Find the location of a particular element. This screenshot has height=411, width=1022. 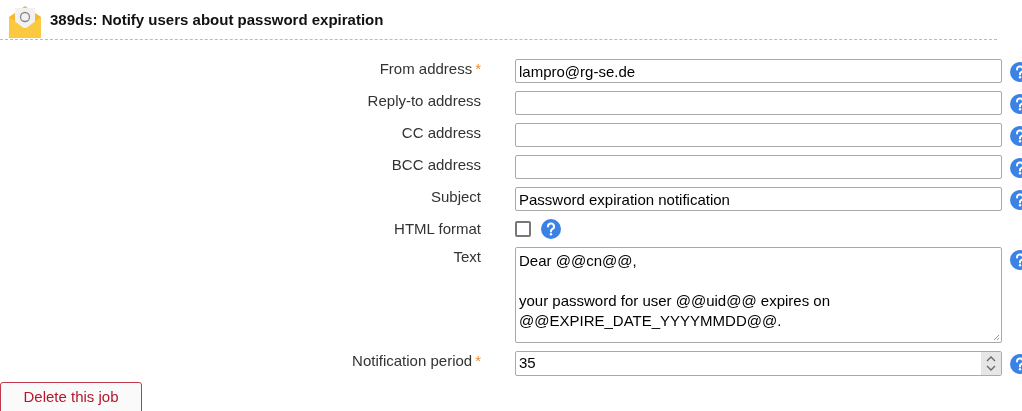

field-label: CC address is located at coordinates (441, 133).